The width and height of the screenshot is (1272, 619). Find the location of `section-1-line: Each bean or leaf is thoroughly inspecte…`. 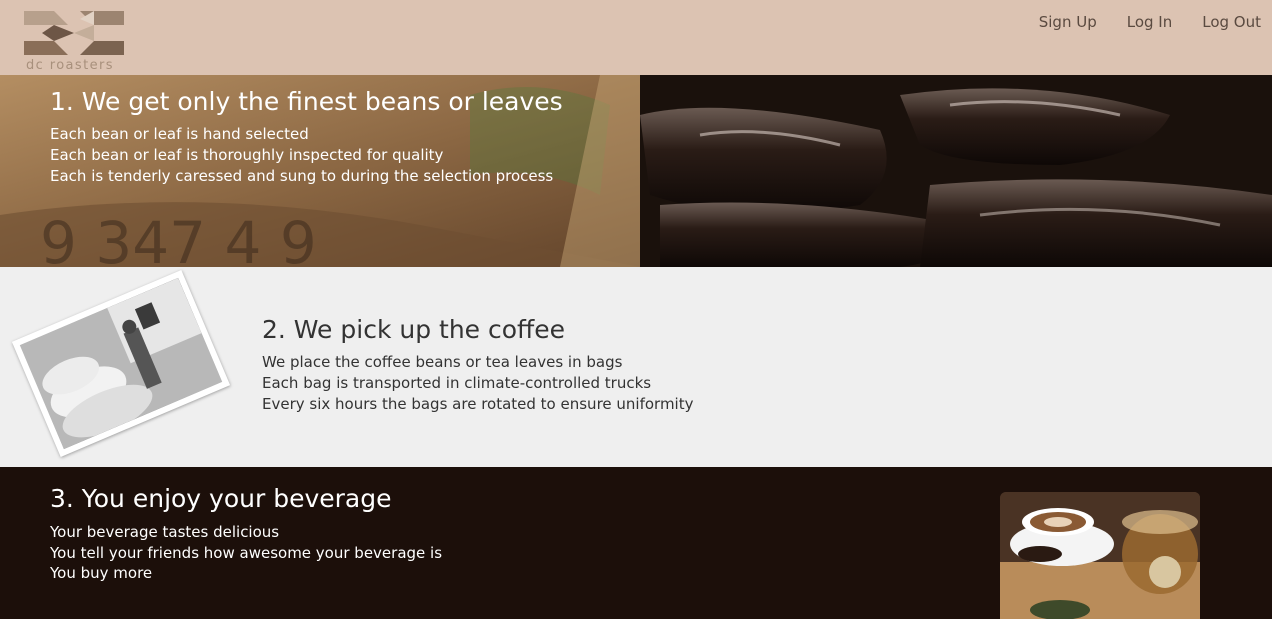

section-1-line: Each bean or leaf is thoroughly inspecte… is located at coordinates (247, 155).